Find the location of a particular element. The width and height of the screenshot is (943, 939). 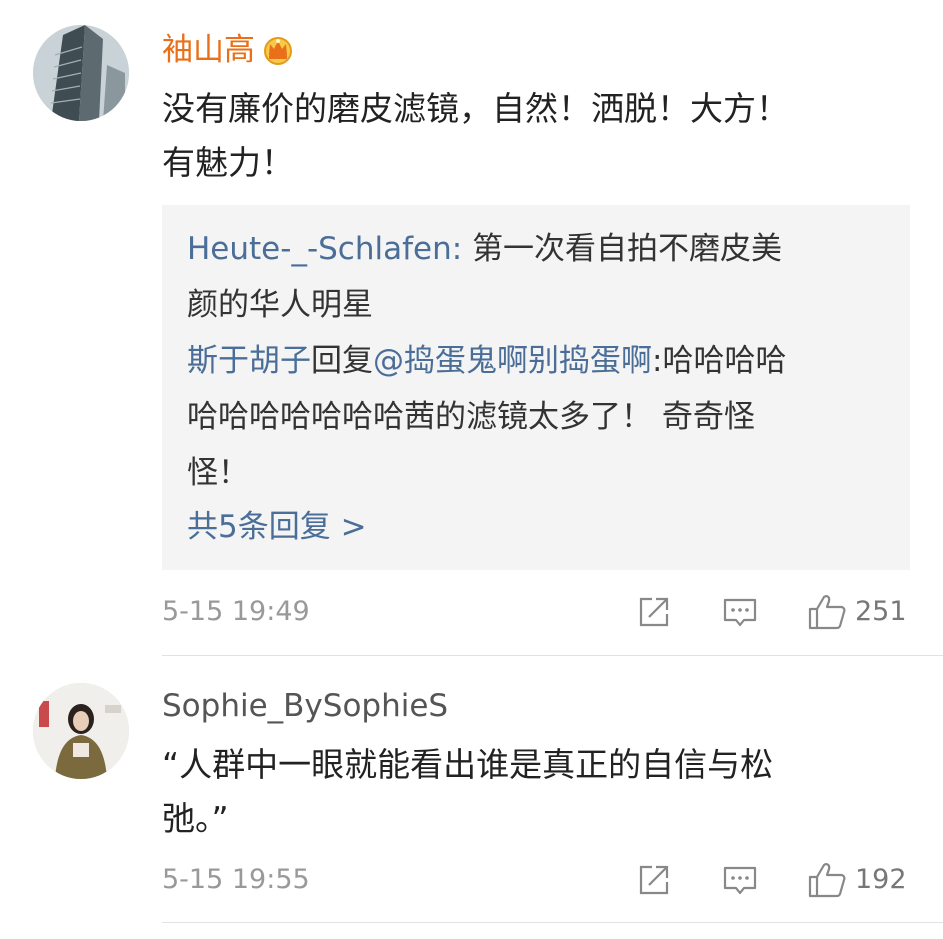

timestamp: 5-15 19:49 is located at coordinates (236, 611).